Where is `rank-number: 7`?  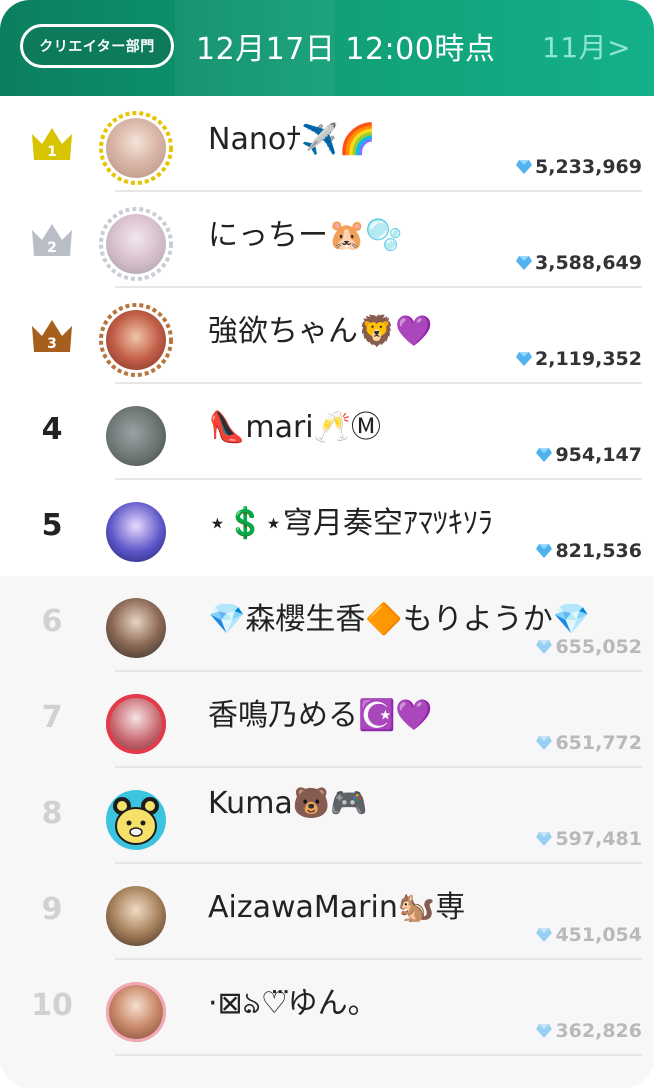
rank-number: 7 is located at coordinates (52, 717).